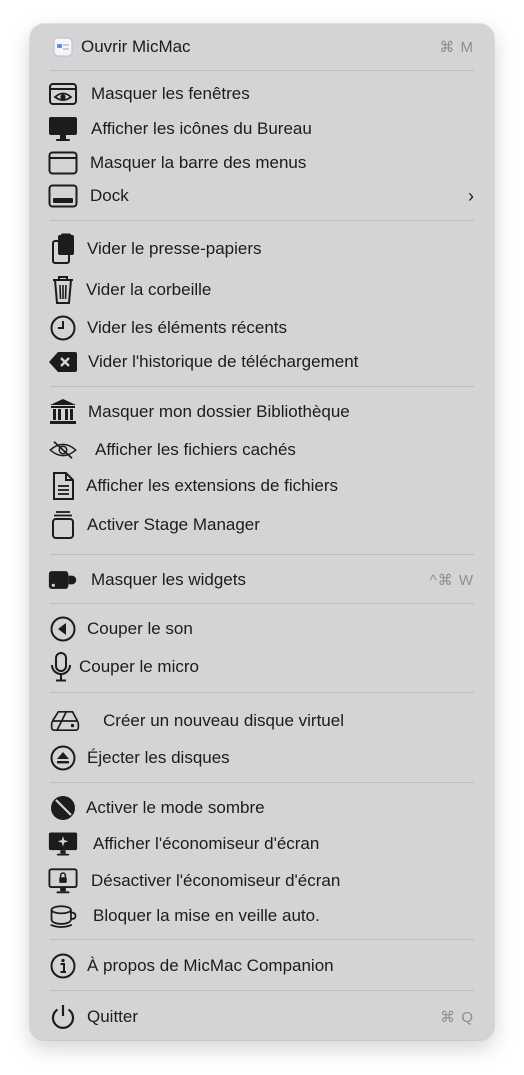 The image size is (524, 1075). I want to click on widgets-icon, so click(63, 580).